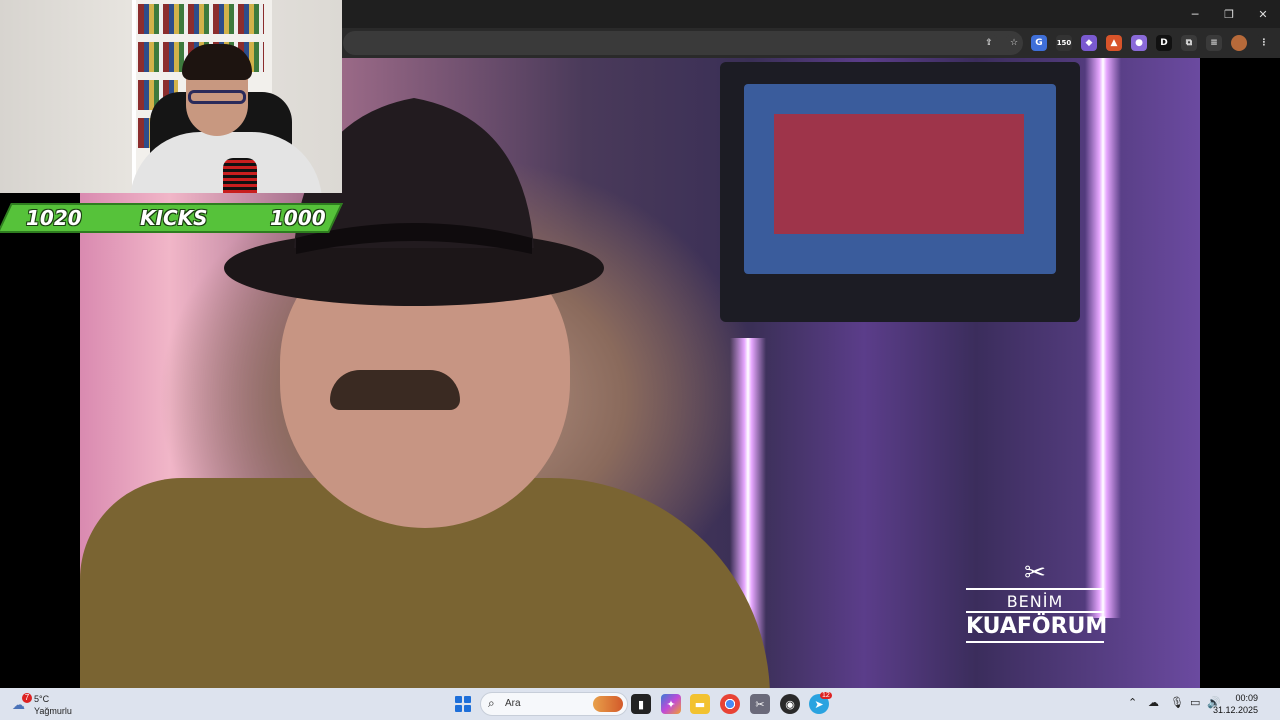 The width and height of the screenshot is (1280, 720). What do you see at coordinates (1153, 702) in the screenshot?
I see `network-icon: ☁` at bounding box center [1153, 702].